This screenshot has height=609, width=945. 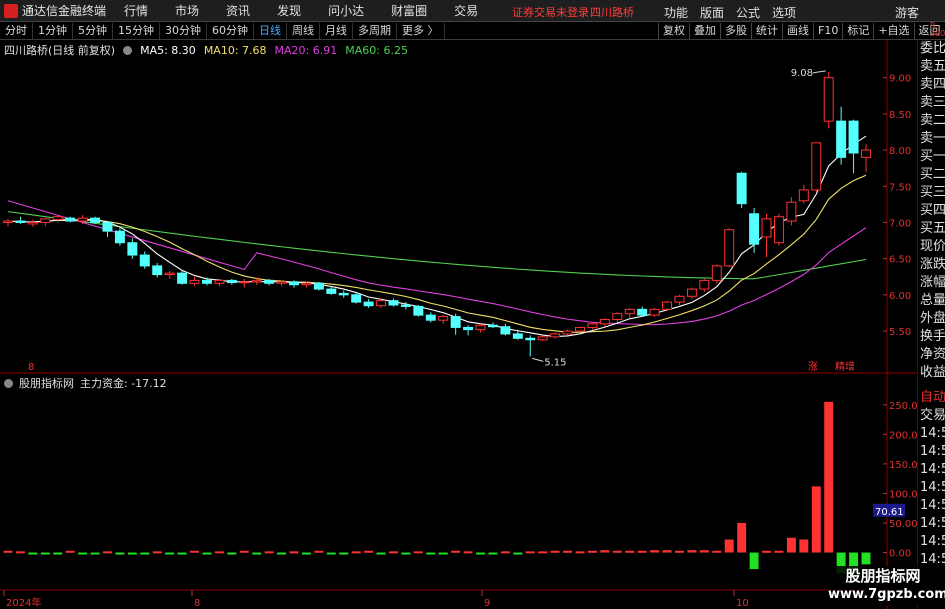 I want to click on period-15min: 15分钟, so click(x=136, y=30).